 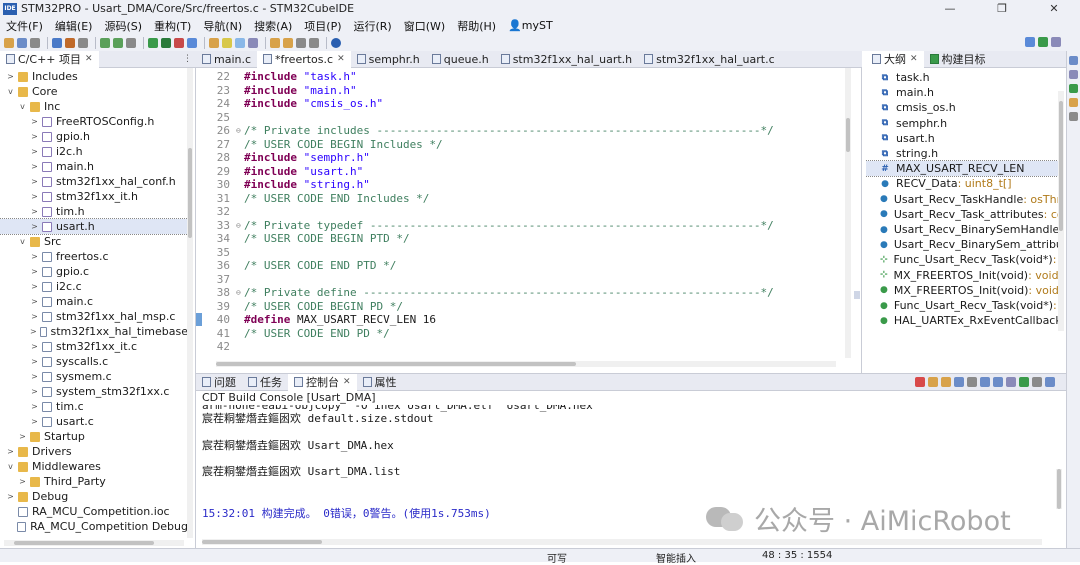 I want to click on close-icon: ✕, so click(x=347, y=382).